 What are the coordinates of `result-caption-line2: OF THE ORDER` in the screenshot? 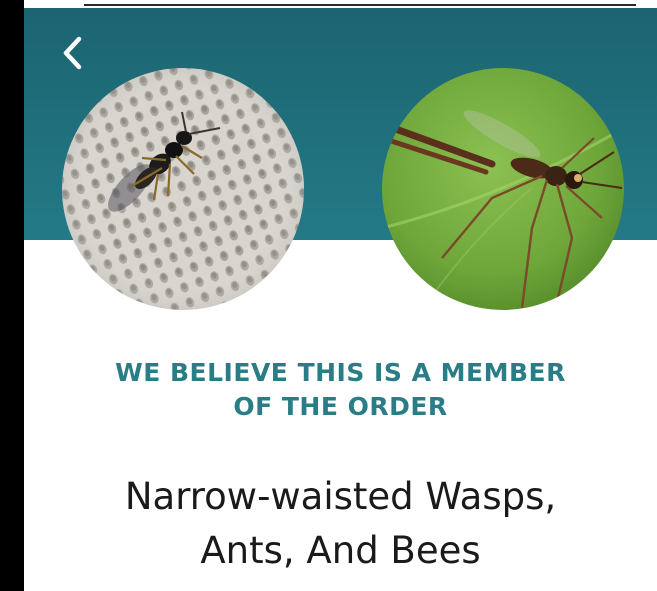 It's located at (340, 406).